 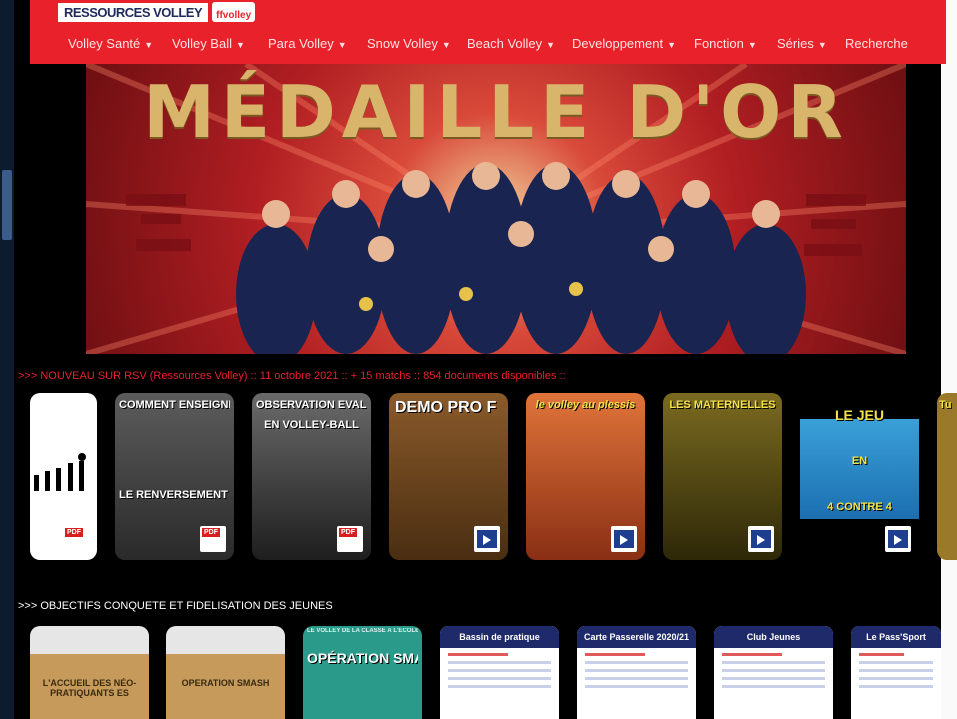 What do you see at coordinates (104, 43) in the screenshot?
I see `nav-label: Volley Santé` at bounding box center [104, 43].